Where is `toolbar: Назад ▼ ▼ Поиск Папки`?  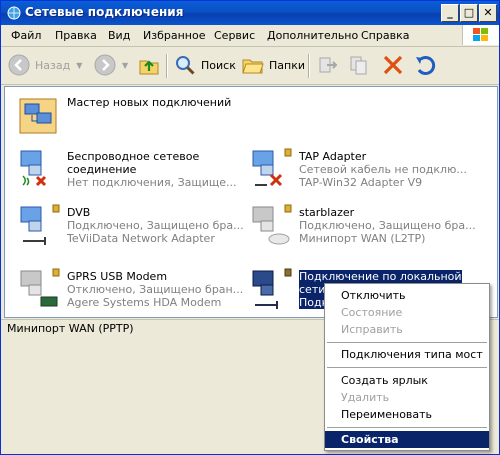
toolbar: Назад ▼ ▼ Поиск Папки is located at coordinates (250, 66).